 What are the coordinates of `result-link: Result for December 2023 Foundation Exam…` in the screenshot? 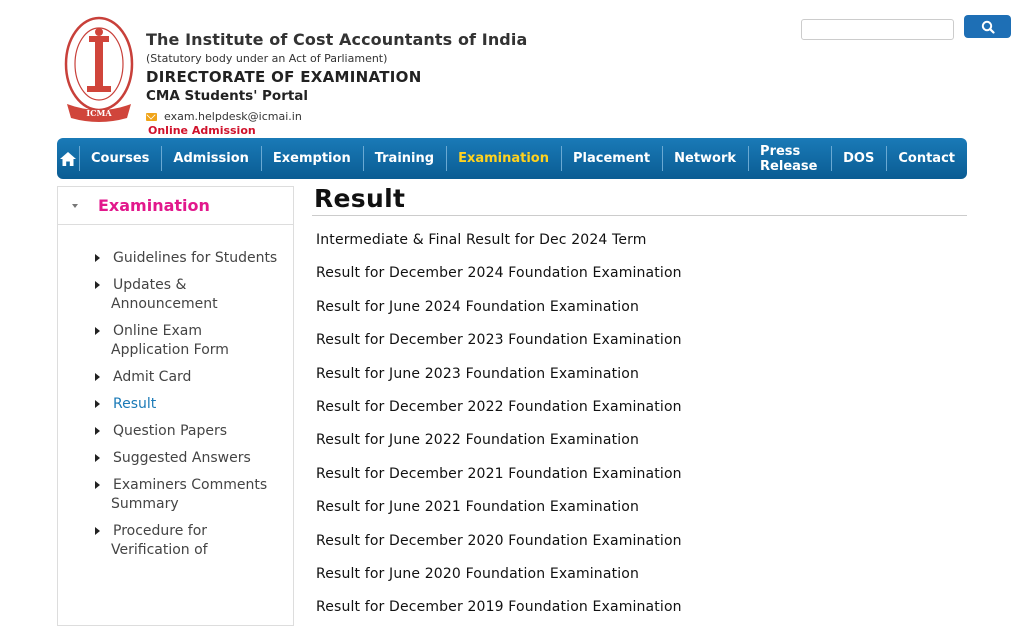 It's located at (499, 346).